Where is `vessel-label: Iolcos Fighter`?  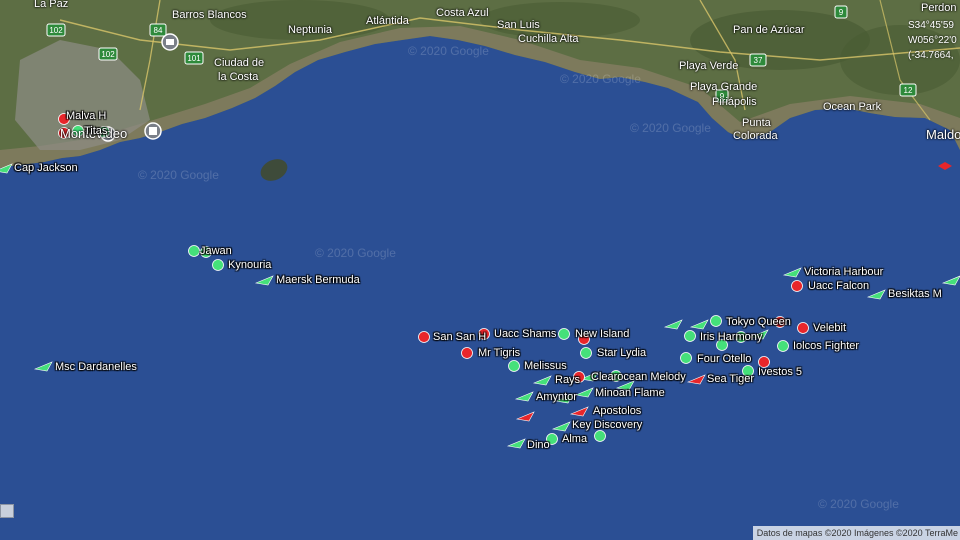 vessel-label: Iolcos Fighter is located at coordinates (826, 346).